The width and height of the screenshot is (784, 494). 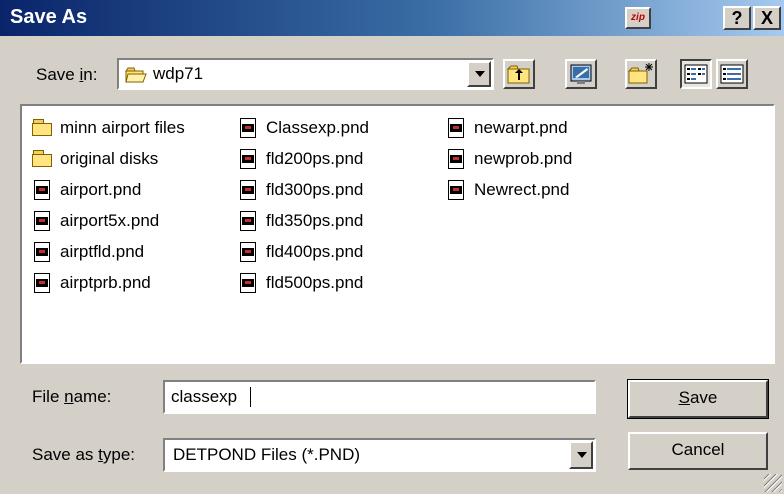 I want to click on file-name-text: newarpt.pnd, so click(x=521, y=127).